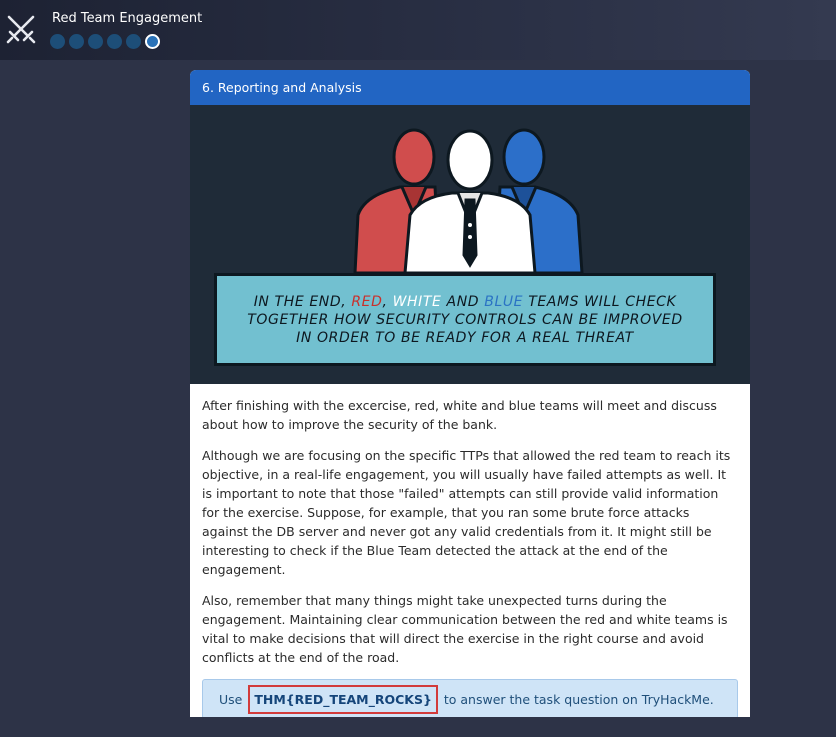 The image size is (836, 737). What do you see at coordinates (470, 87) in the screenshot?
I see `task-header: 6. Reporting and Analysis` at bounding box center [470, 87].